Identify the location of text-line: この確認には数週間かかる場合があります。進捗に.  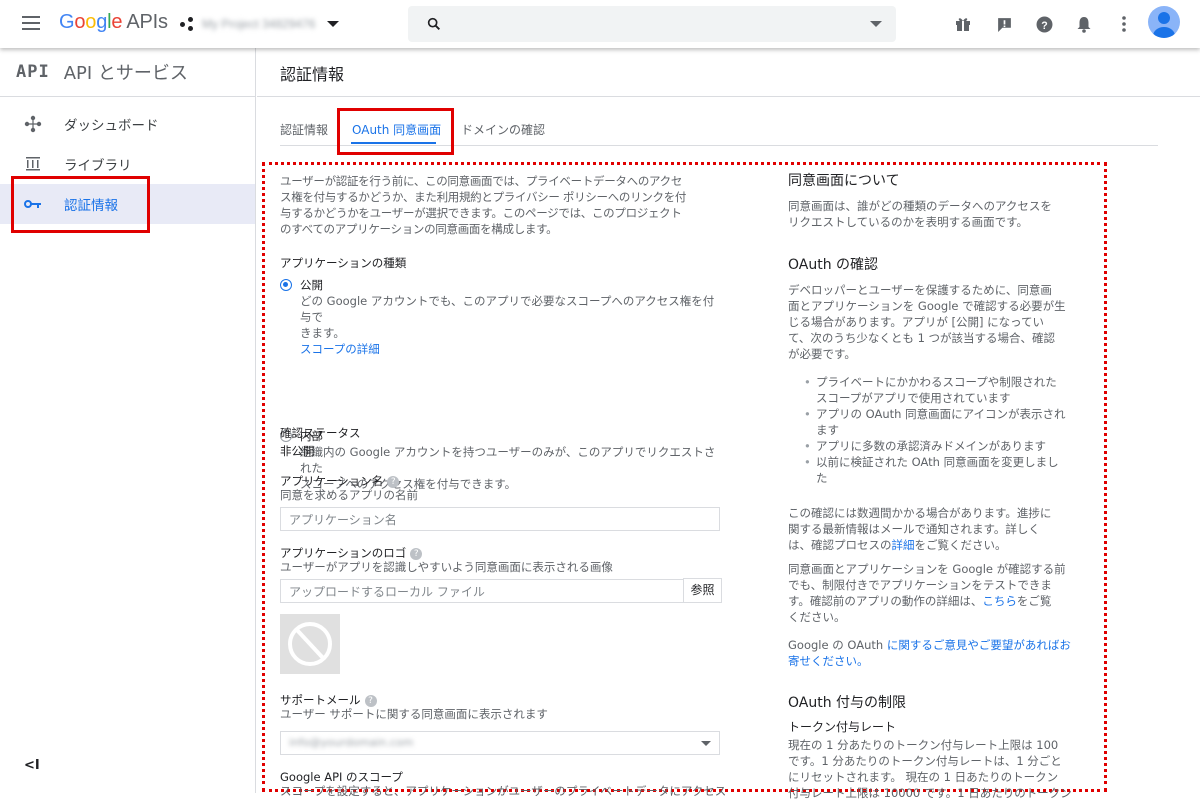
(920, 513).